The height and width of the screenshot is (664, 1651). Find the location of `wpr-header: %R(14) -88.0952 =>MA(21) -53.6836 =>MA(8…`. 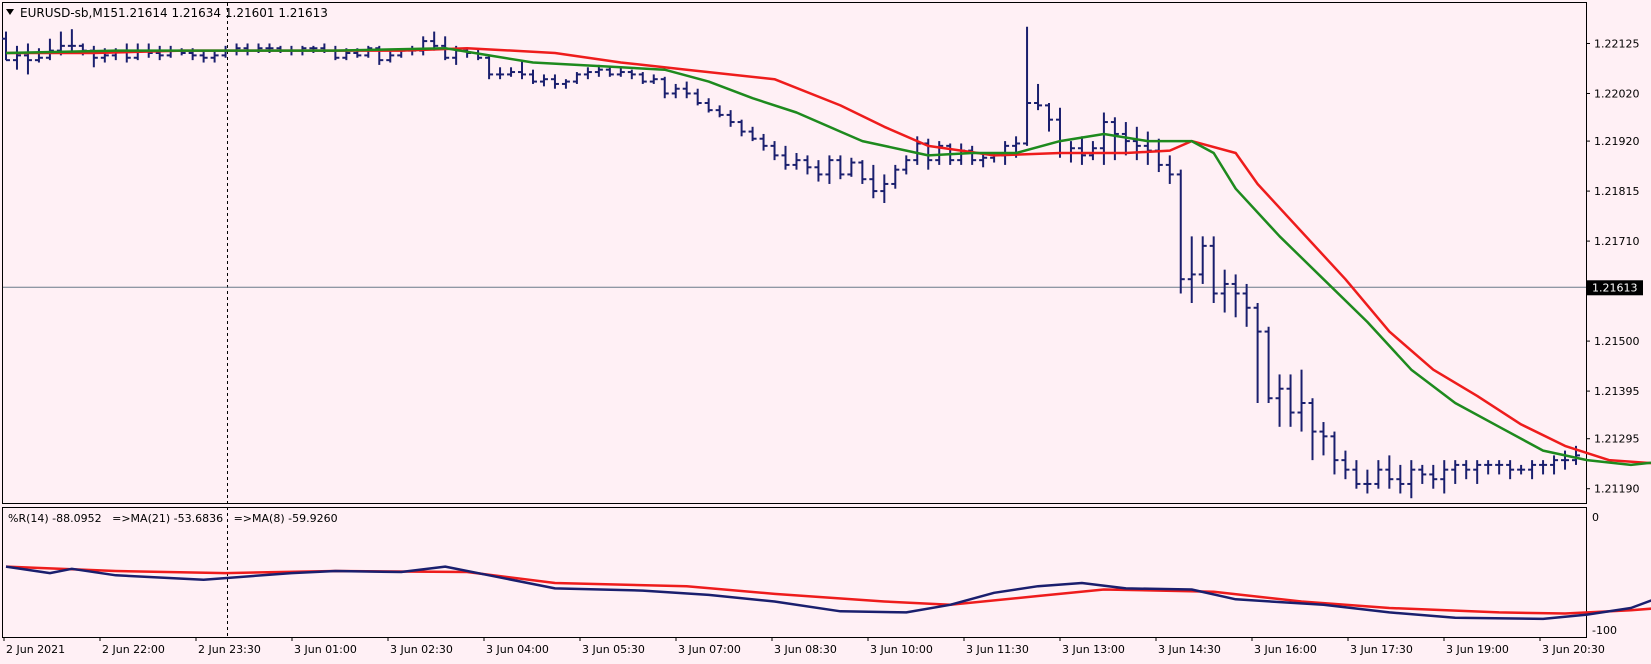

wpr-header: %R(14) -88.0952 =>MA(21) -53.6836 =>MA(8… is located at coordinates (173, 518).